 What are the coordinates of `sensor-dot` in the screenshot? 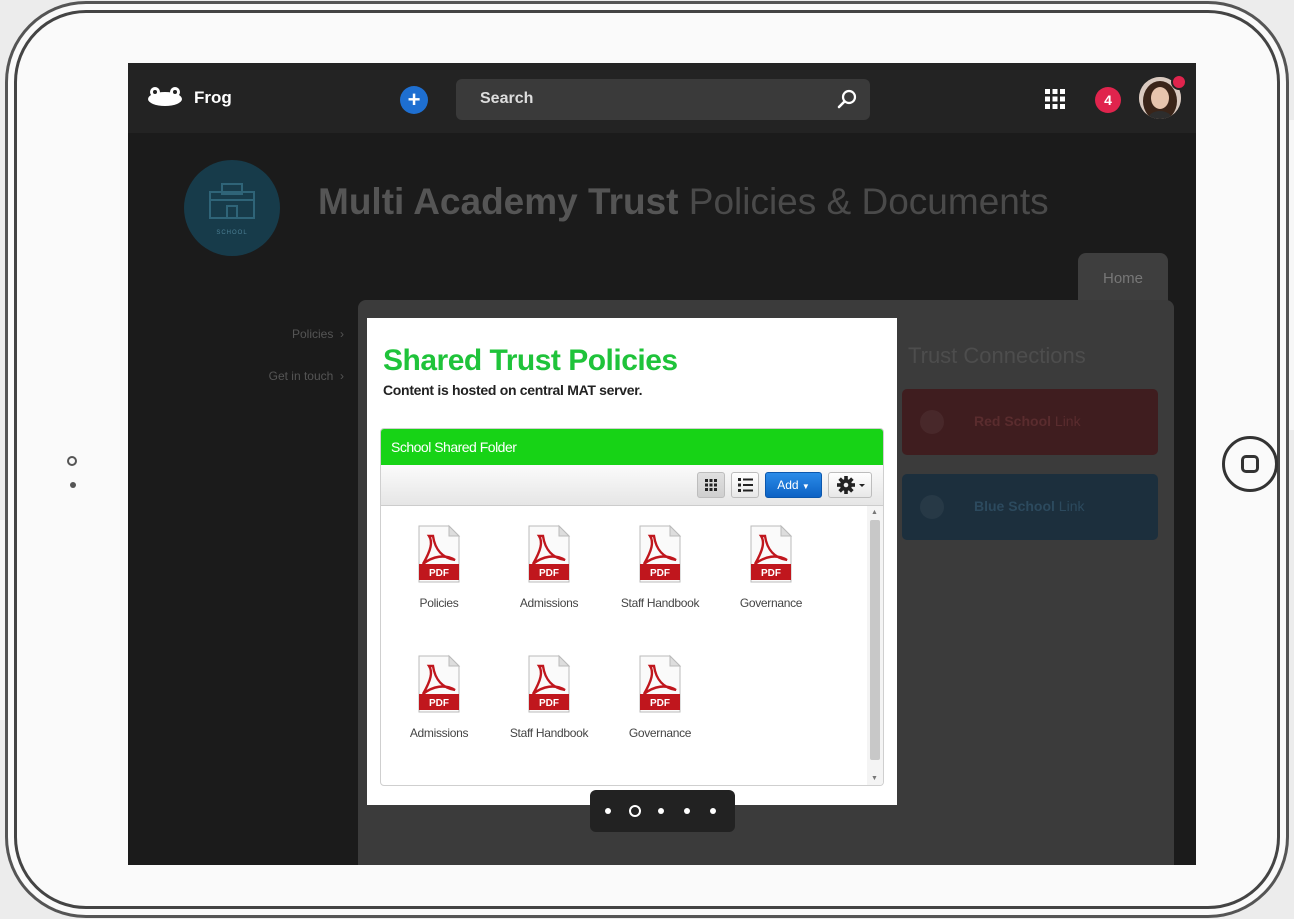 It's located at (73, 485).